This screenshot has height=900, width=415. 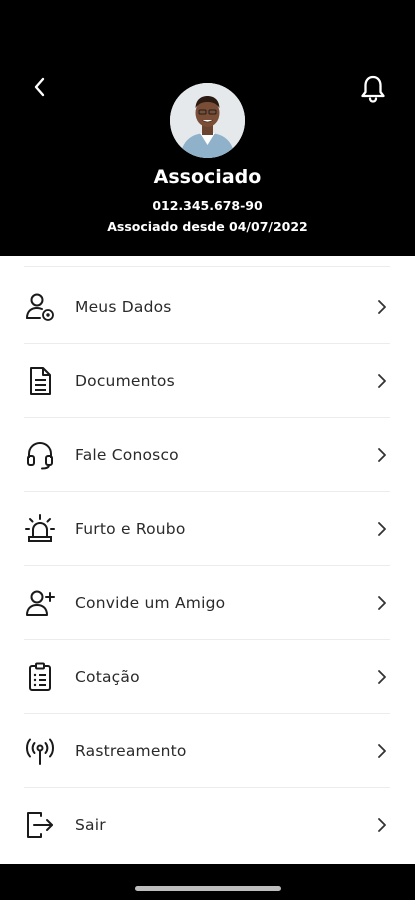 What do you see at coordinates (40, 529) in the screenshot?
I see `alarm-siren-icon` at bounding box center [40, 529].